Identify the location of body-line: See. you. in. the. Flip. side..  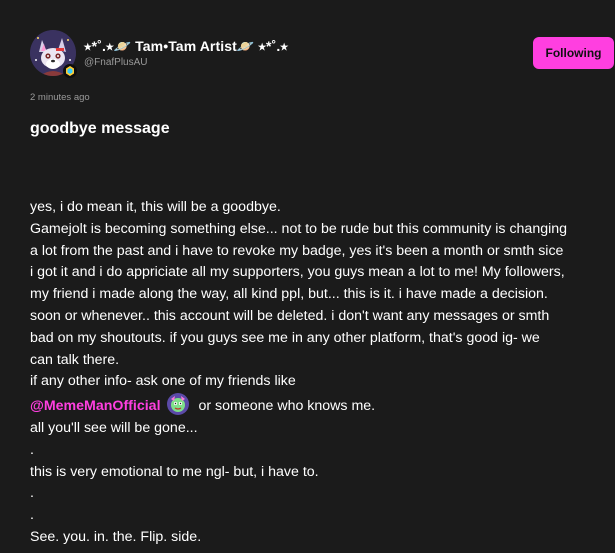
(116, 536).